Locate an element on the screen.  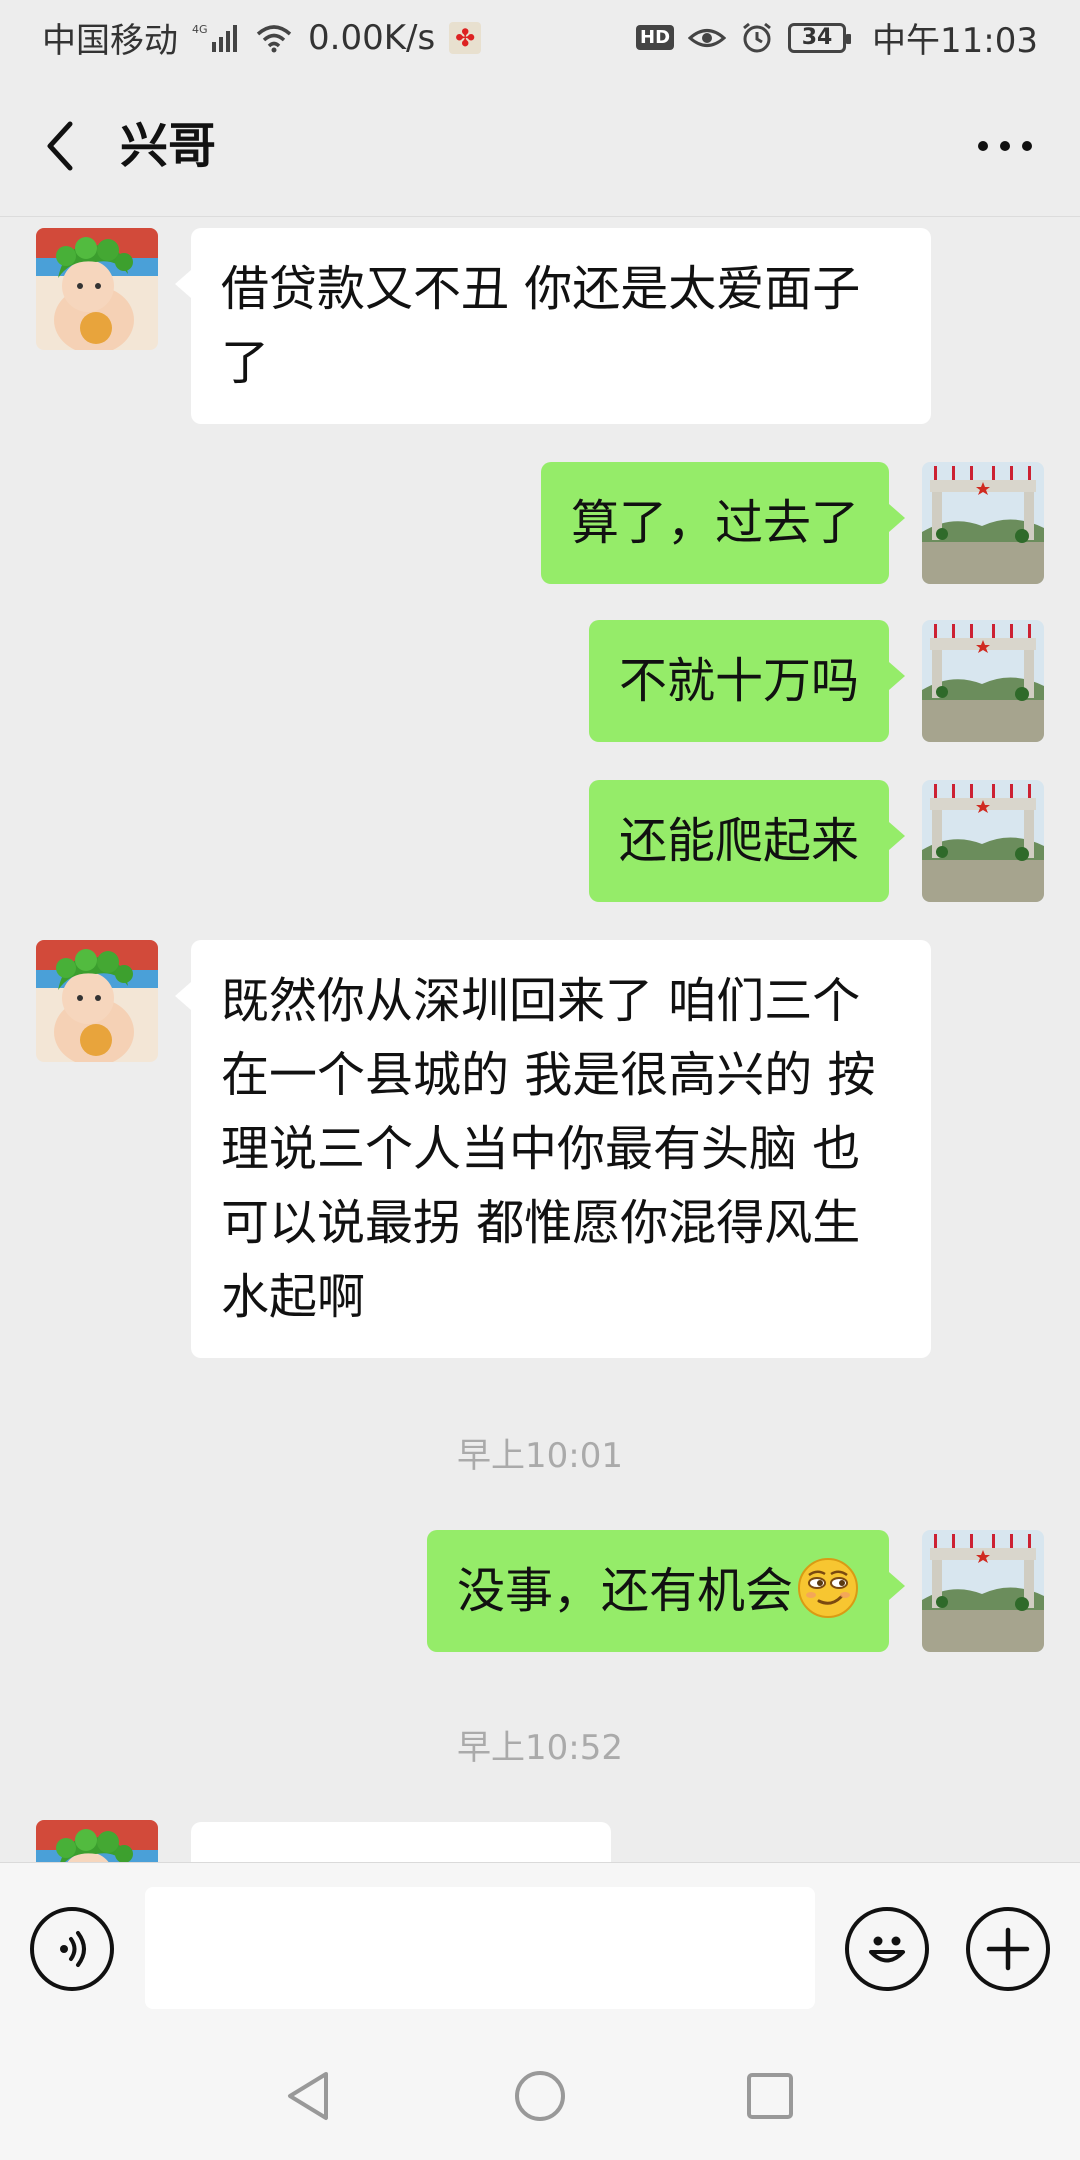
more-options-button is located at coordinates (1005, 146).